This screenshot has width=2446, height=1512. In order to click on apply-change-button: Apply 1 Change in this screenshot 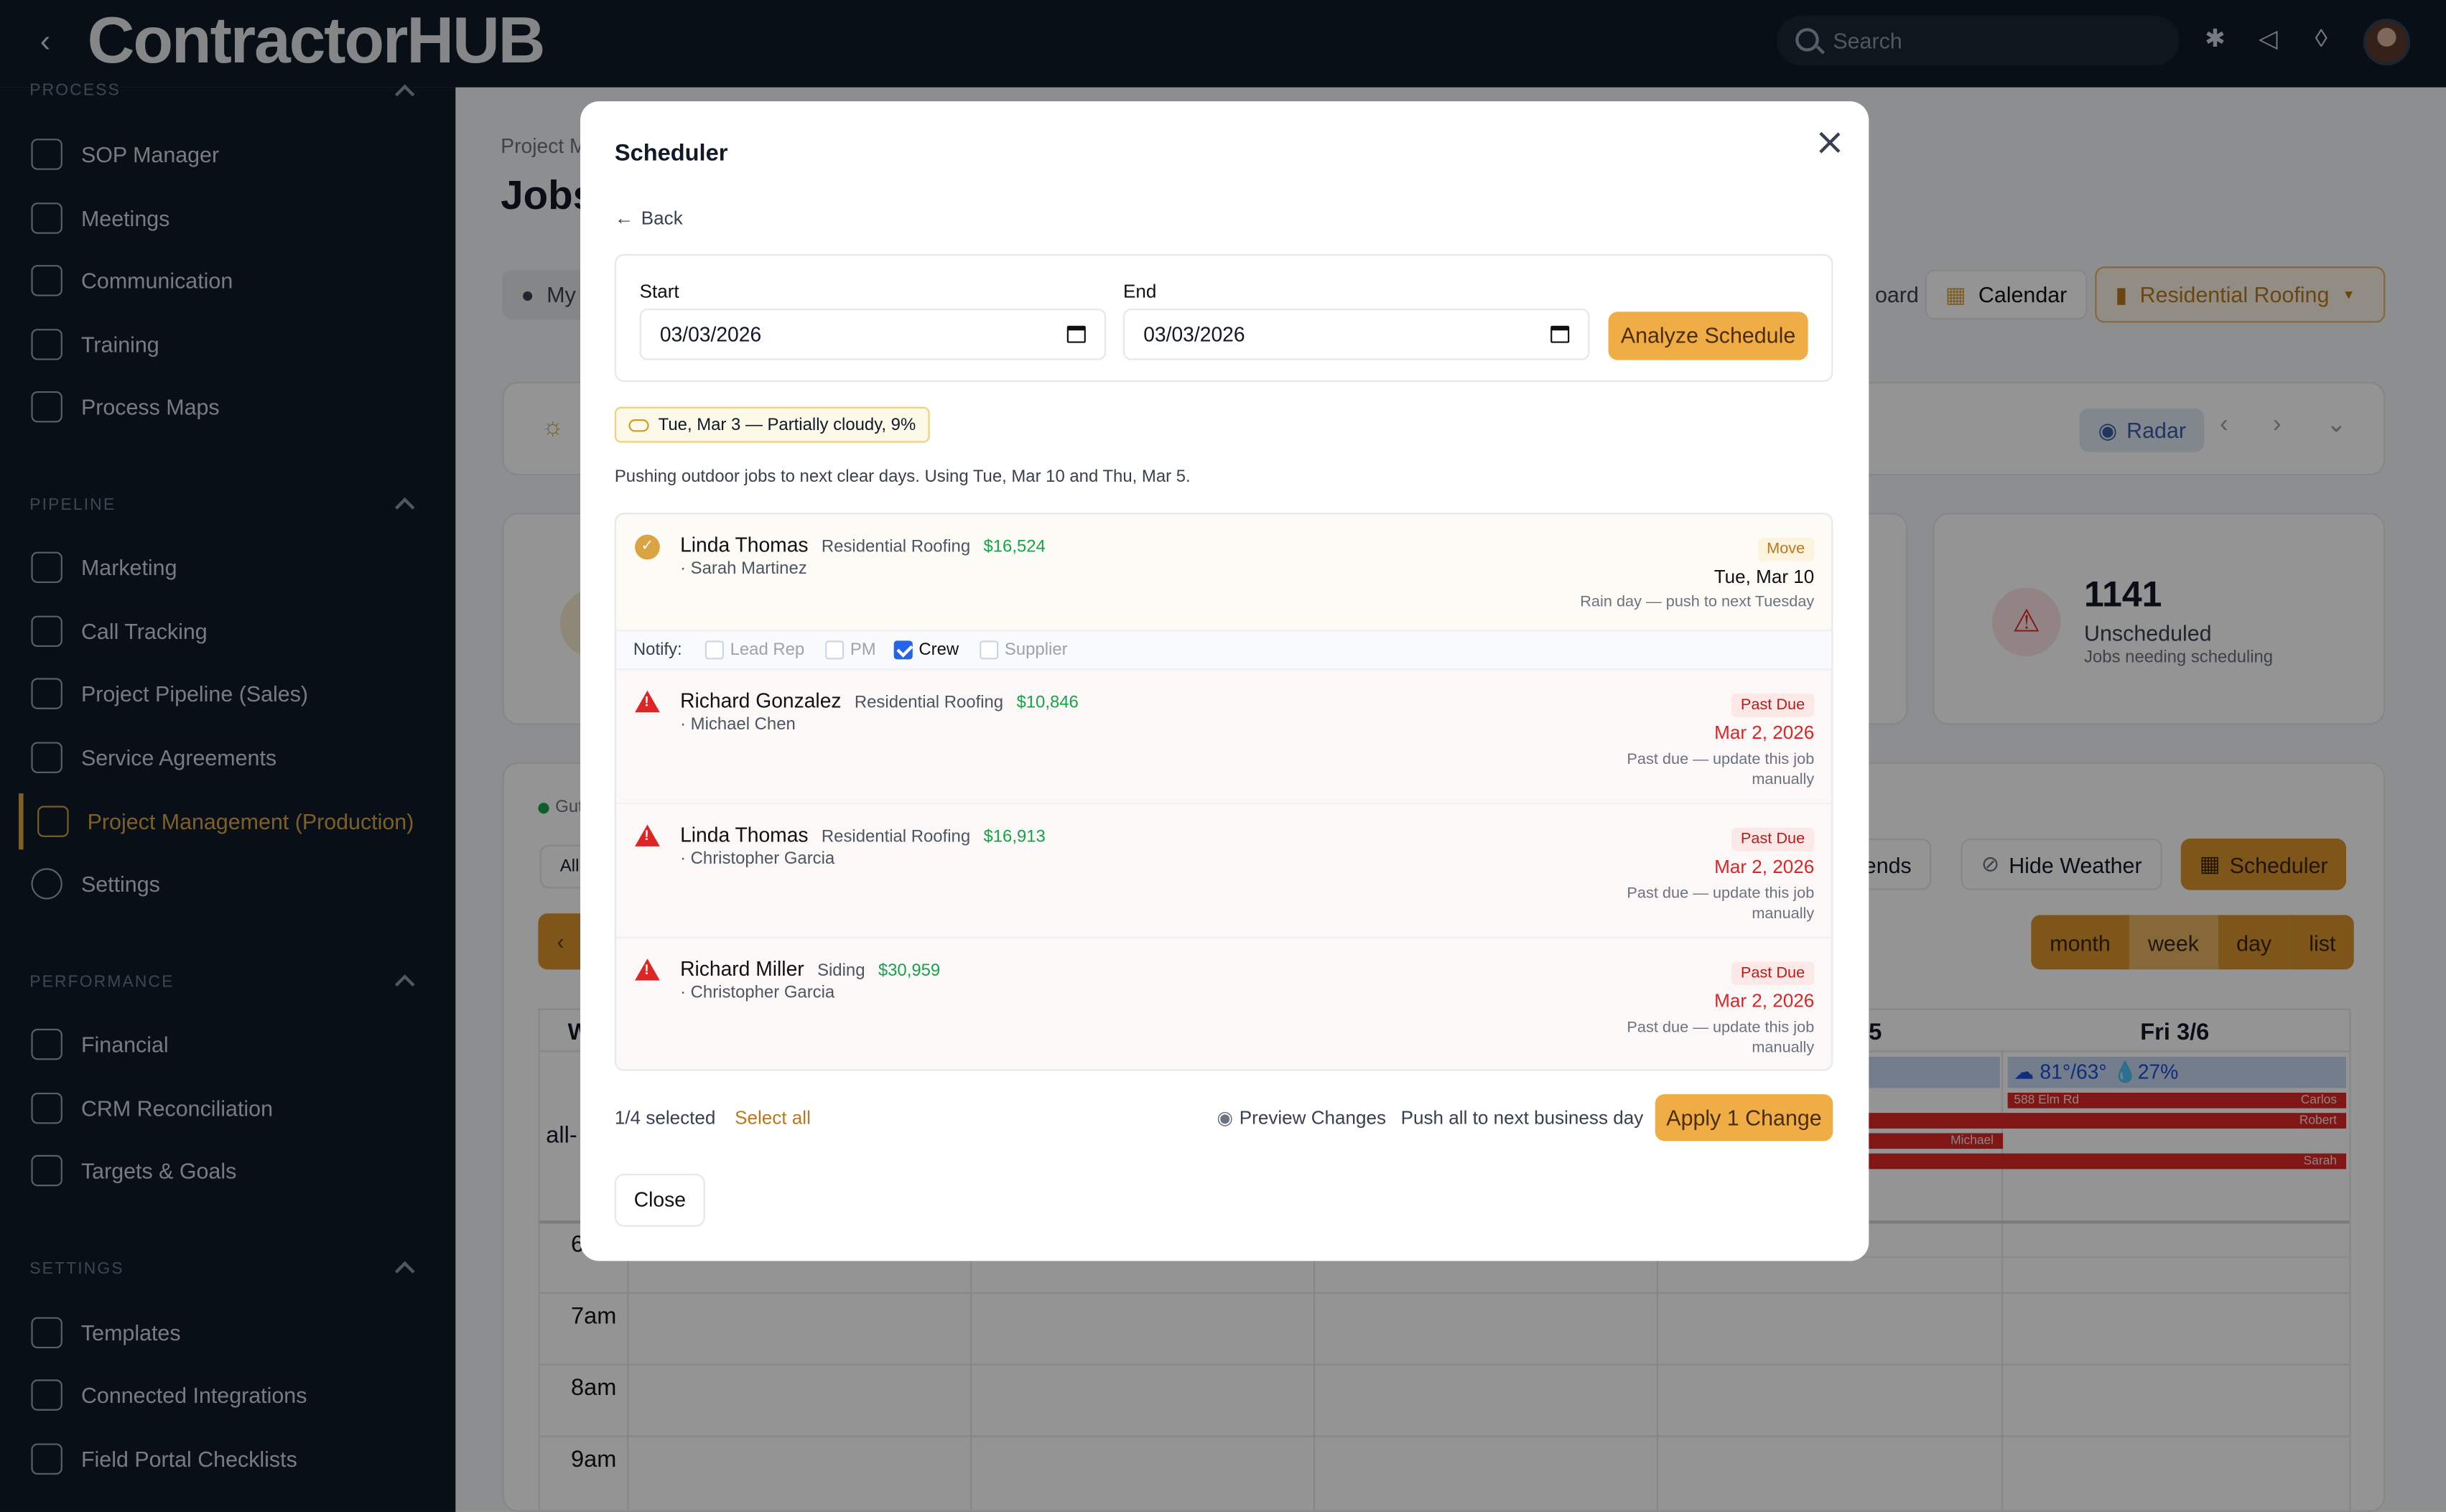, I will do `click(1744, 1118)`.